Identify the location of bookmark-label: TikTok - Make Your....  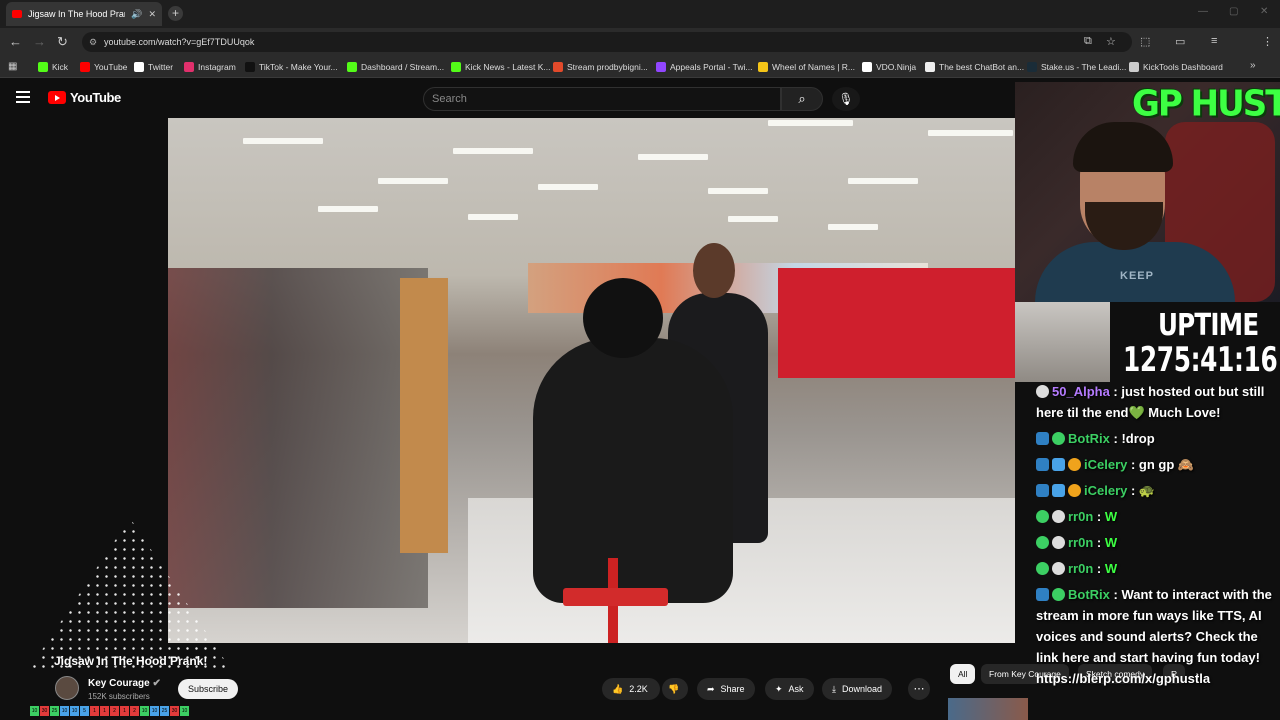
(298, 67).